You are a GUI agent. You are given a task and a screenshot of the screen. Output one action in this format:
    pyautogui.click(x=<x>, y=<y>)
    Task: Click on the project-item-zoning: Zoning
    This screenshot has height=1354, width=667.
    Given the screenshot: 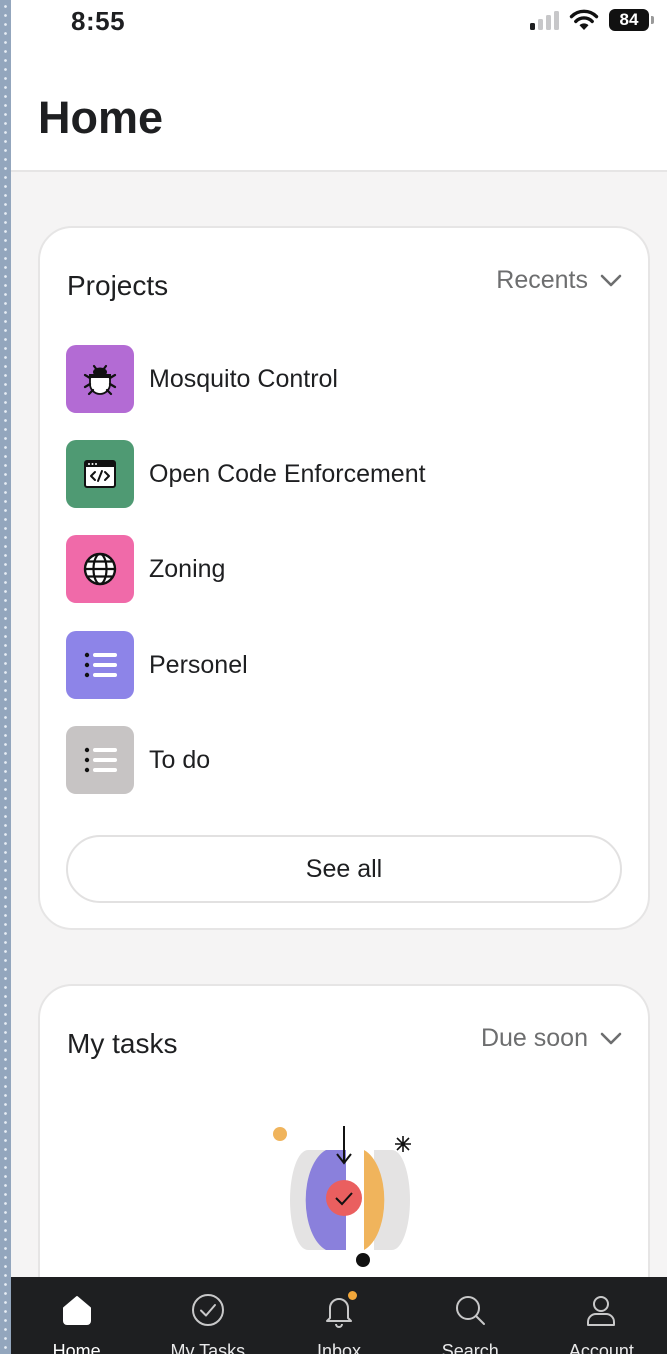 What is the action you would take?
    pyautogui.click(x=346, y=569)
    